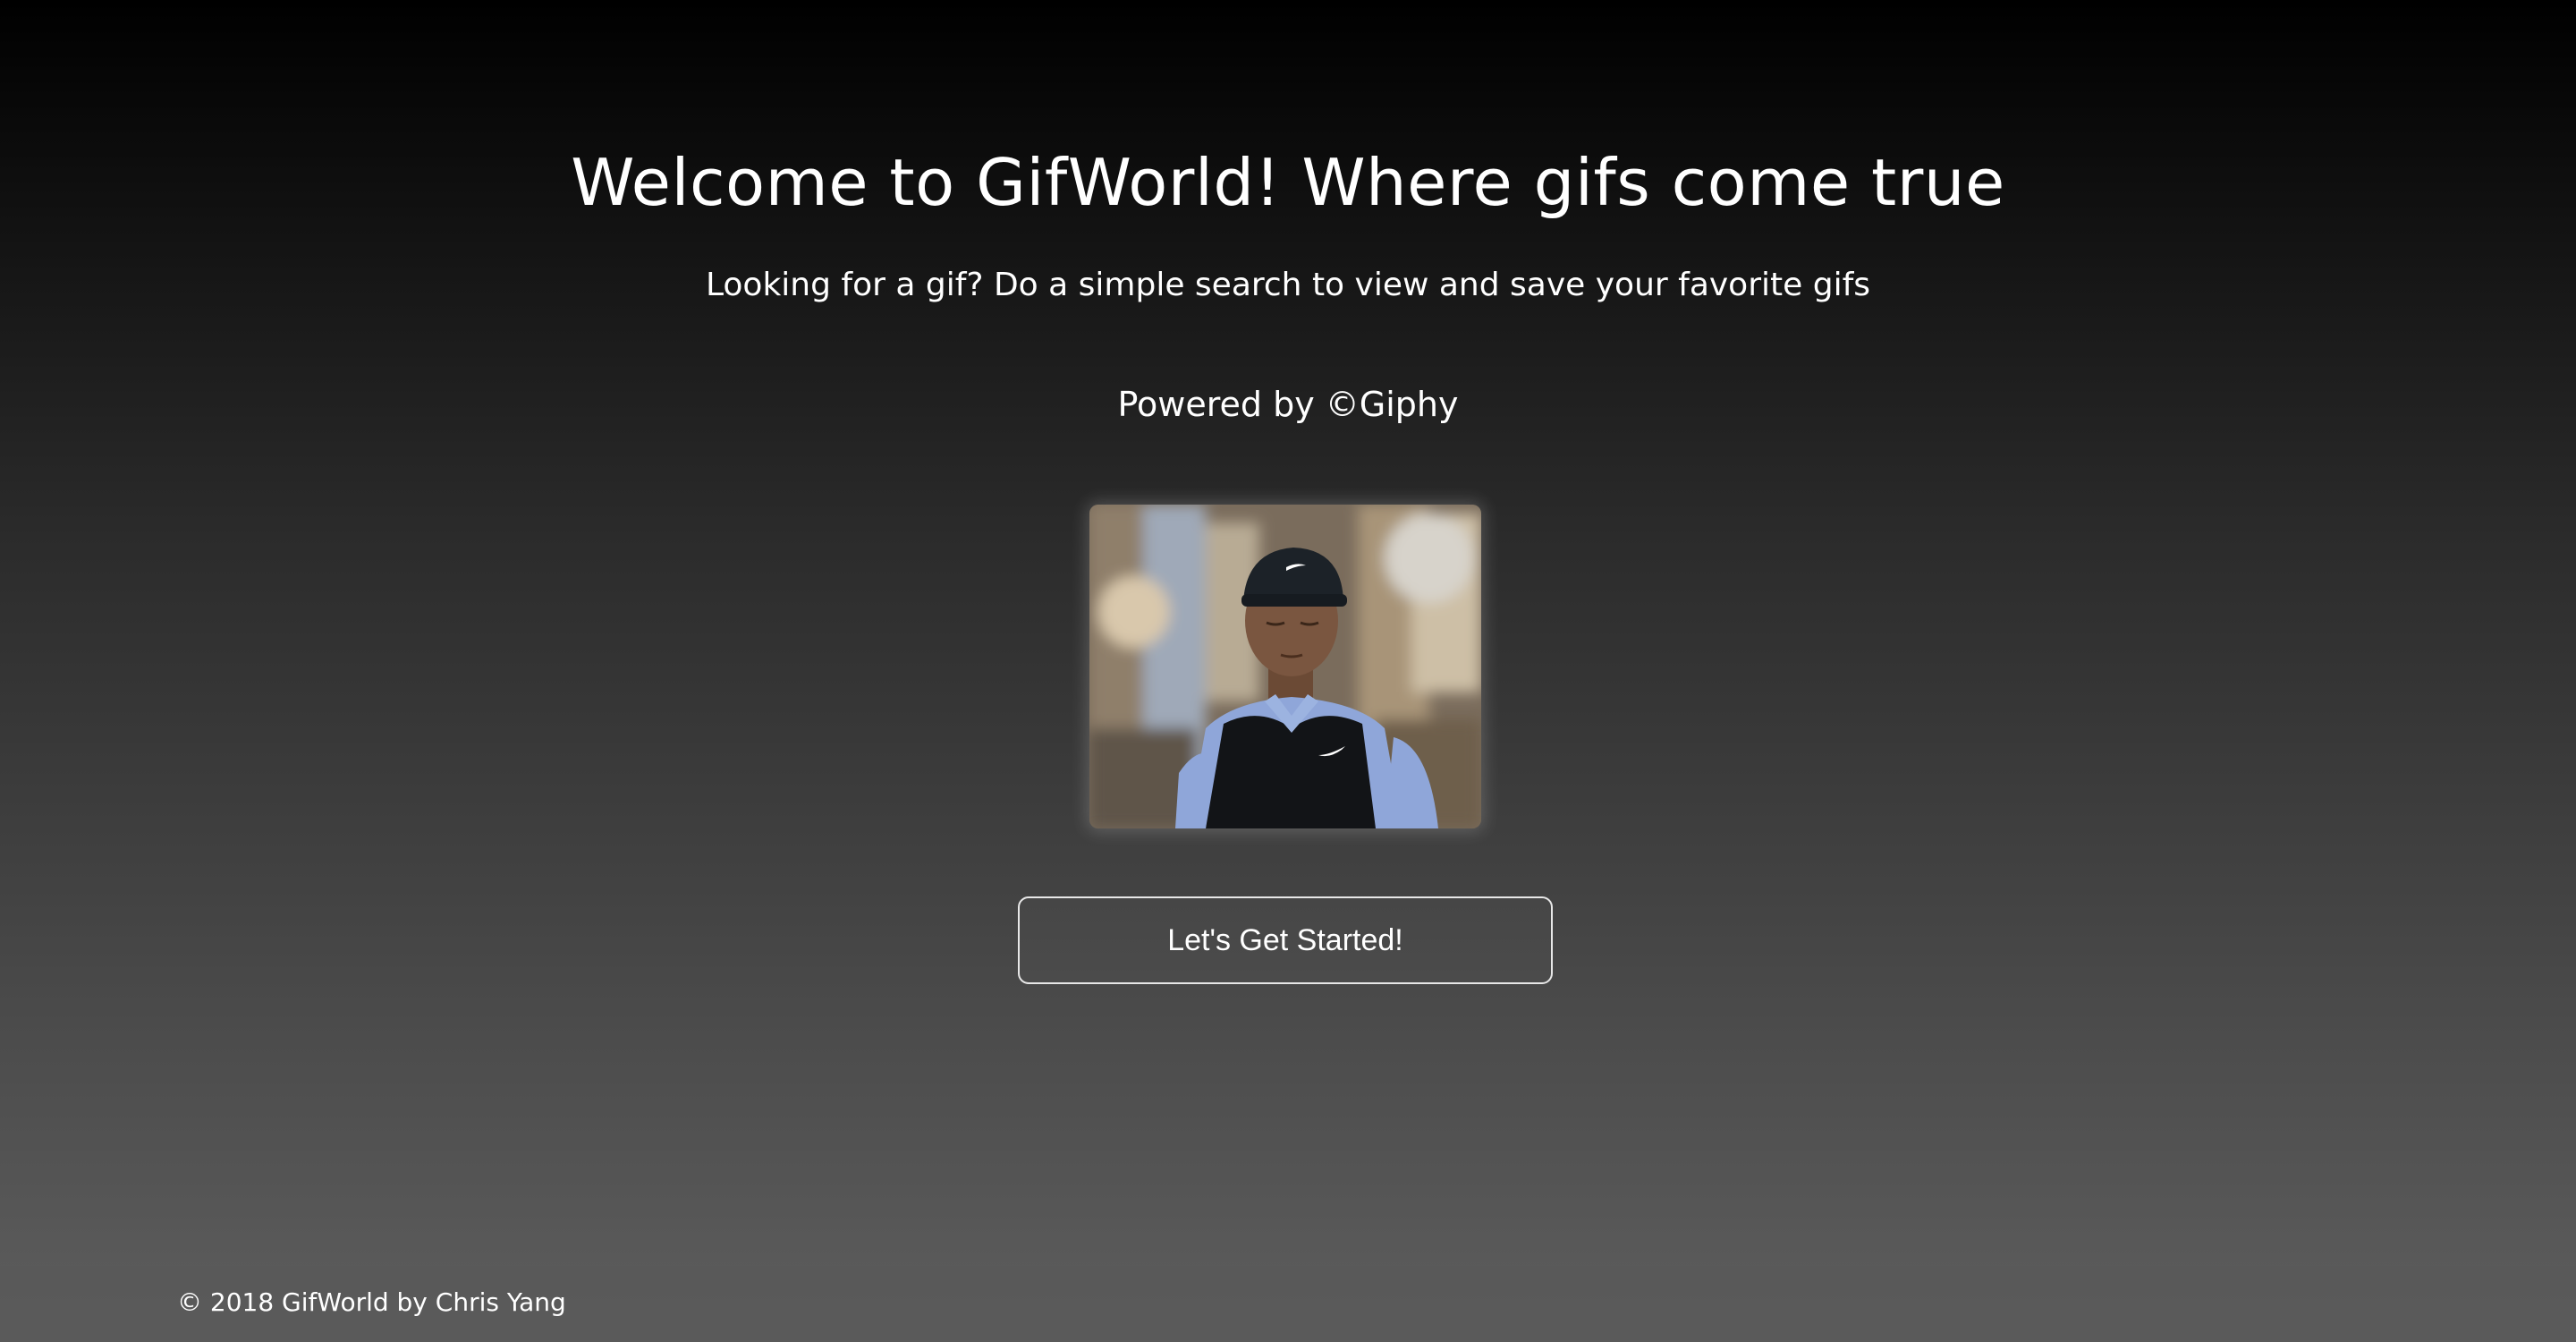 The image size is (2576, 1342). I want to click on get-started-label: Let's Get Started!, so click(1285, 940).